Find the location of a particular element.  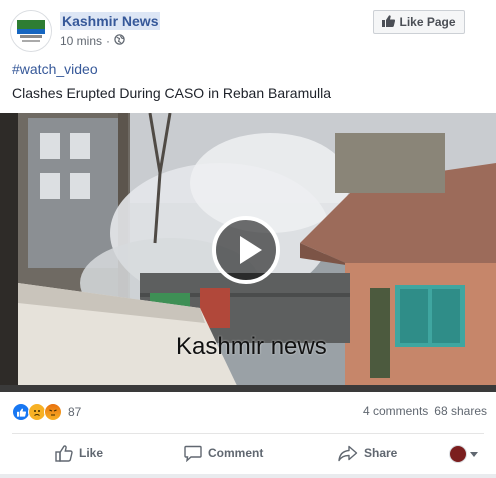

acting-as-selector is located at coordinates (463, 454).